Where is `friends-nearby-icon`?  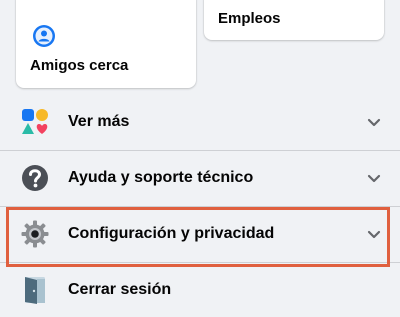 friends-nearby-icon is located at coordinates (44, 36).